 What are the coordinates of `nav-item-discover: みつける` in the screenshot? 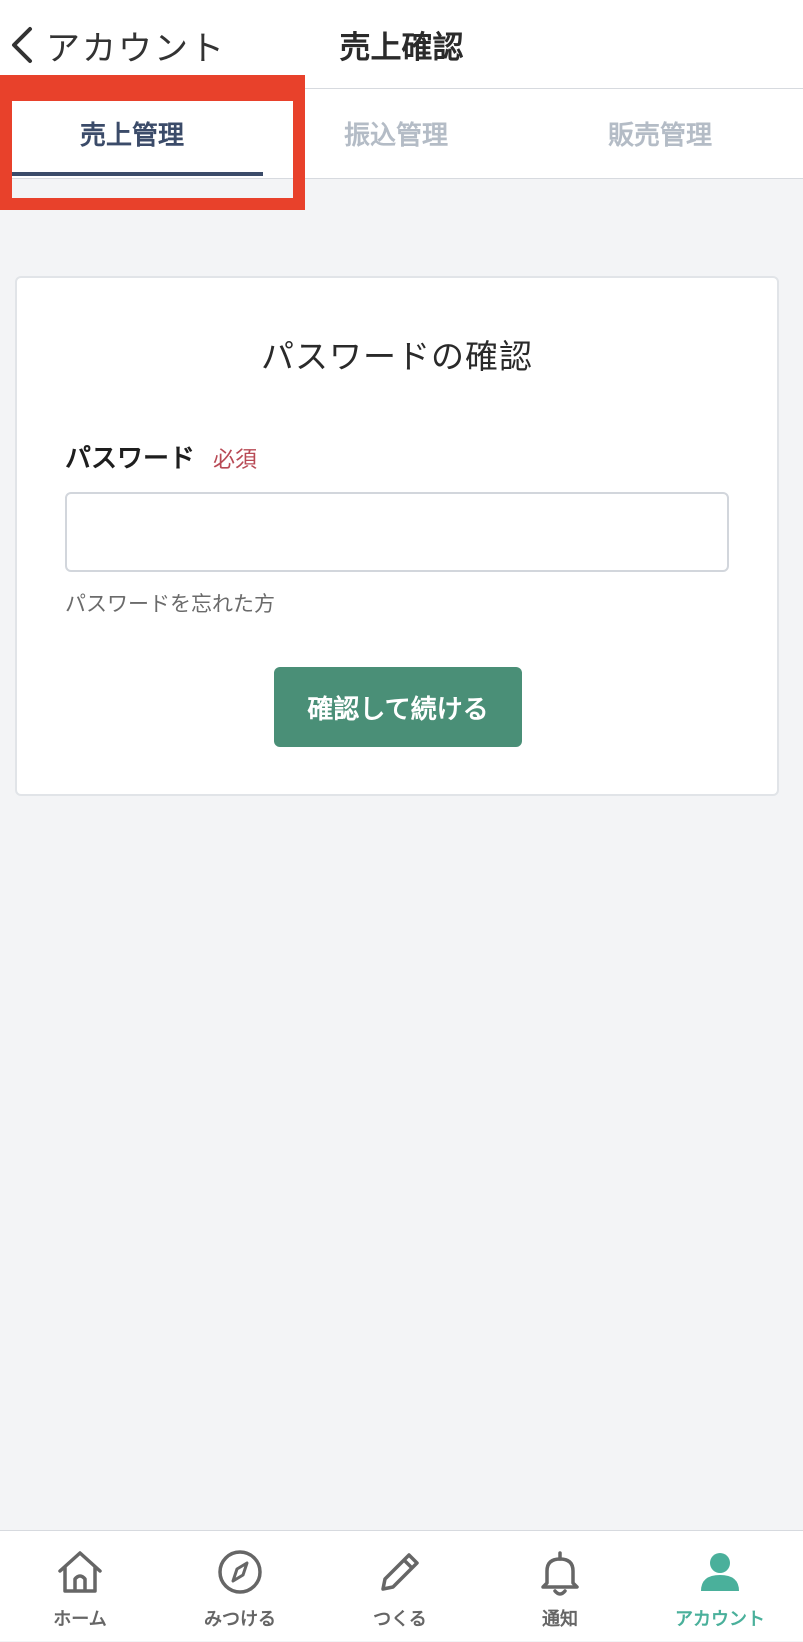 It's located at (240, 1586).